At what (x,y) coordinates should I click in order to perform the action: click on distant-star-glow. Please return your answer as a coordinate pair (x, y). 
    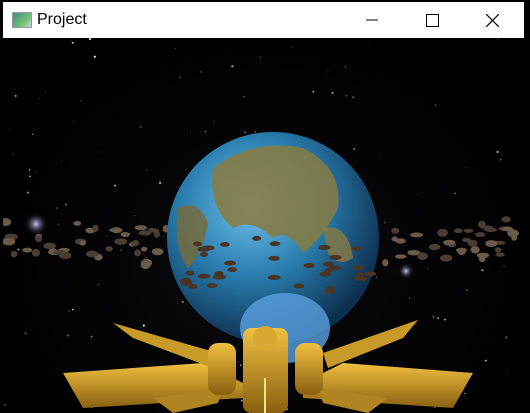
    Looking at the image, I should click on (36, 224).